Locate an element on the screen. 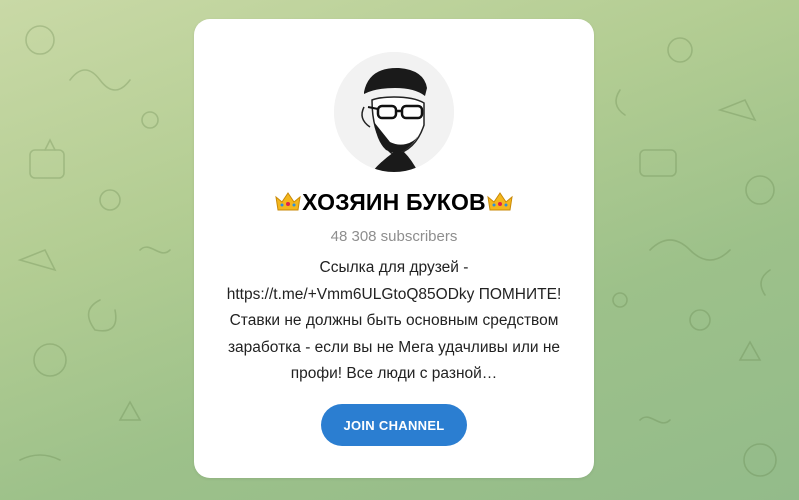  join-channel-button: JOIN CHANNEL is located at coordinates (394, 425).